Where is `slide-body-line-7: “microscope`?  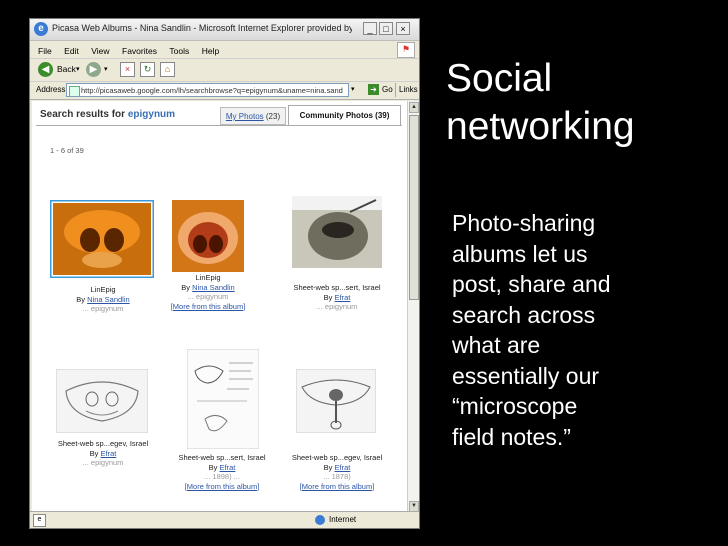 slide-body-line-7: “microscope is located at coordinates (515, 406).